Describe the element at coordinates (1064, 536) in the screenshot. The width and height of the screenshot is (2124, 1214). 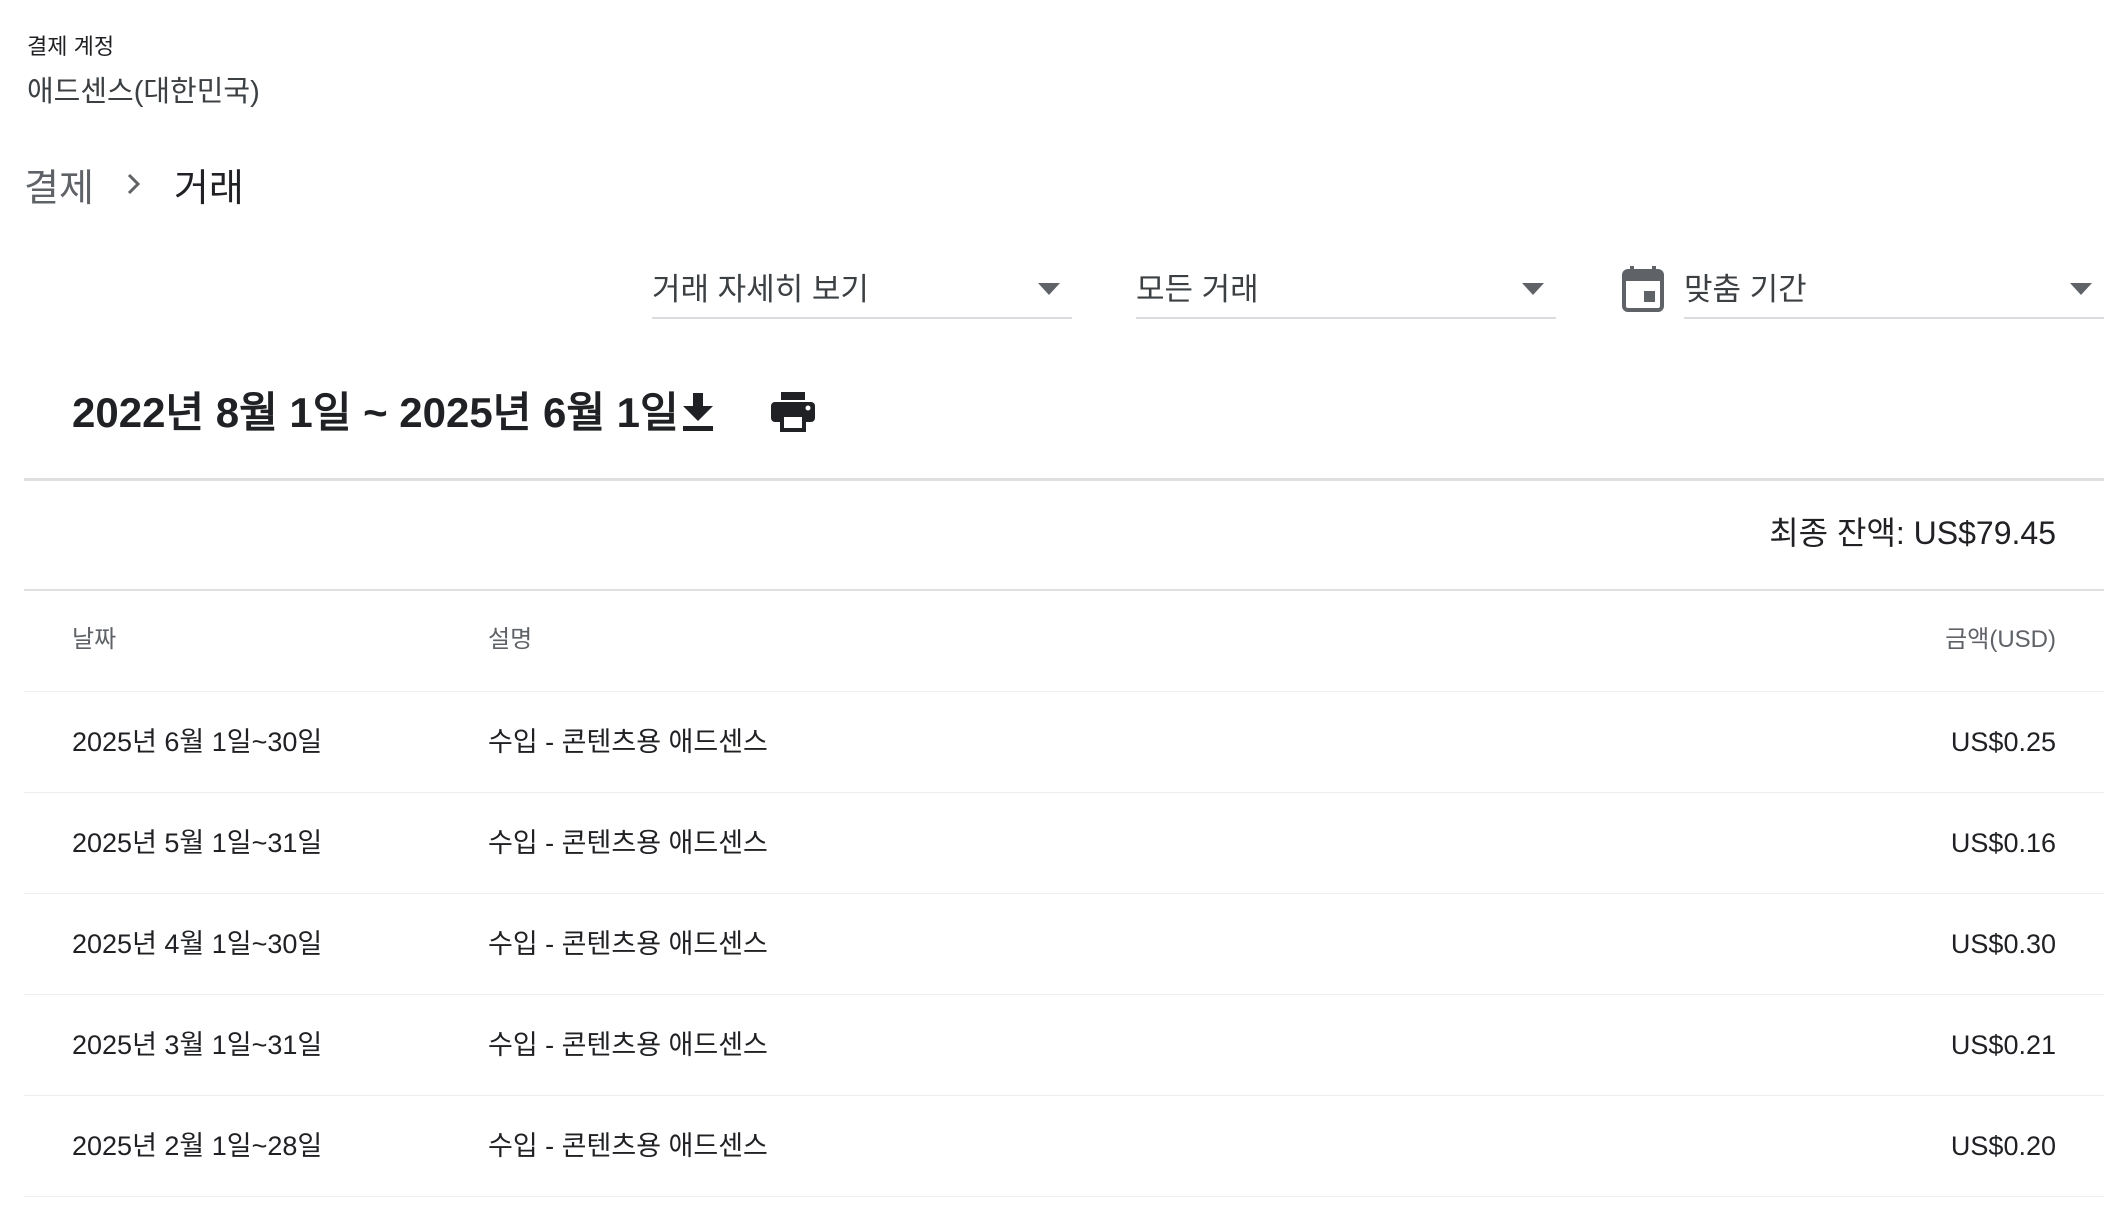
I see `balance-row: 최종 잔액: US$79.45` at that location.